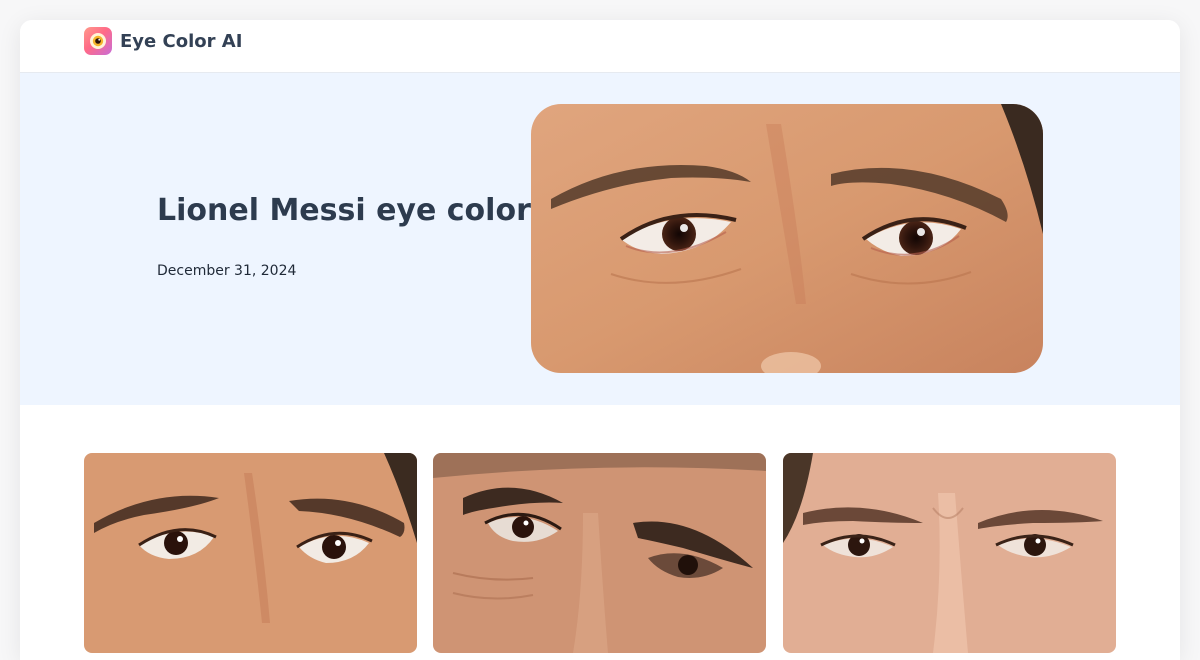 This screenshot has width=1200, height=660. What do you see at coordinates (98, 41) in the screenshot?
I see `eye-logo-icon` at bounding box center [98, 41].